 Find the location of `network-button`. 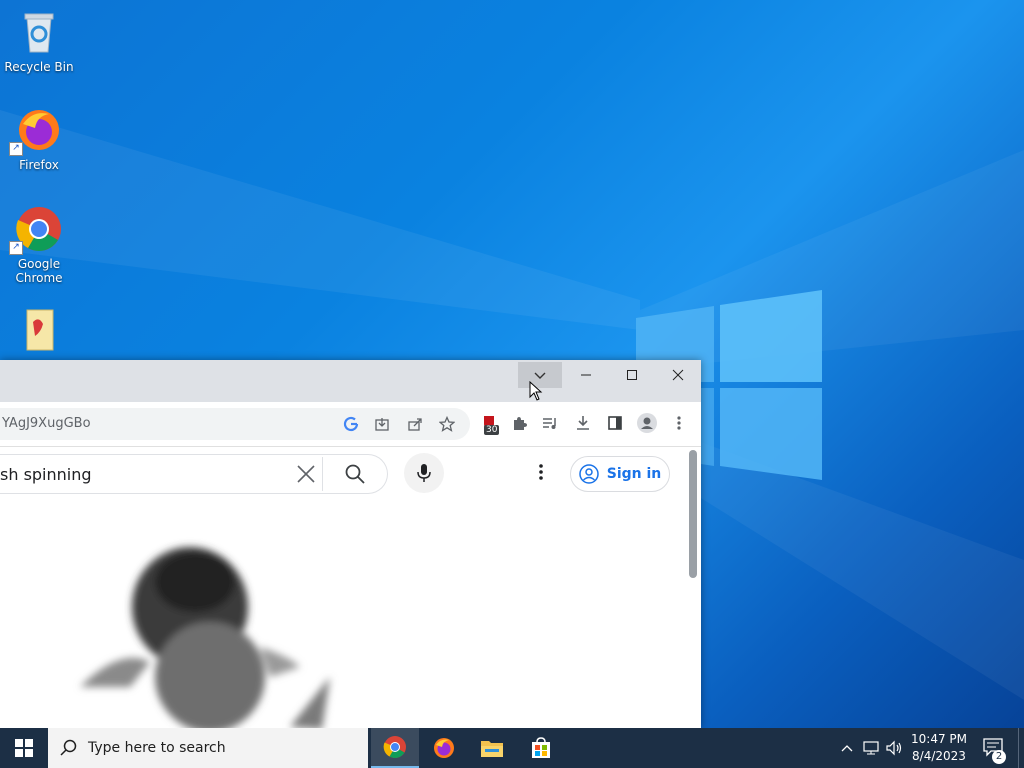

network-button is located at coordinates (871, 748).